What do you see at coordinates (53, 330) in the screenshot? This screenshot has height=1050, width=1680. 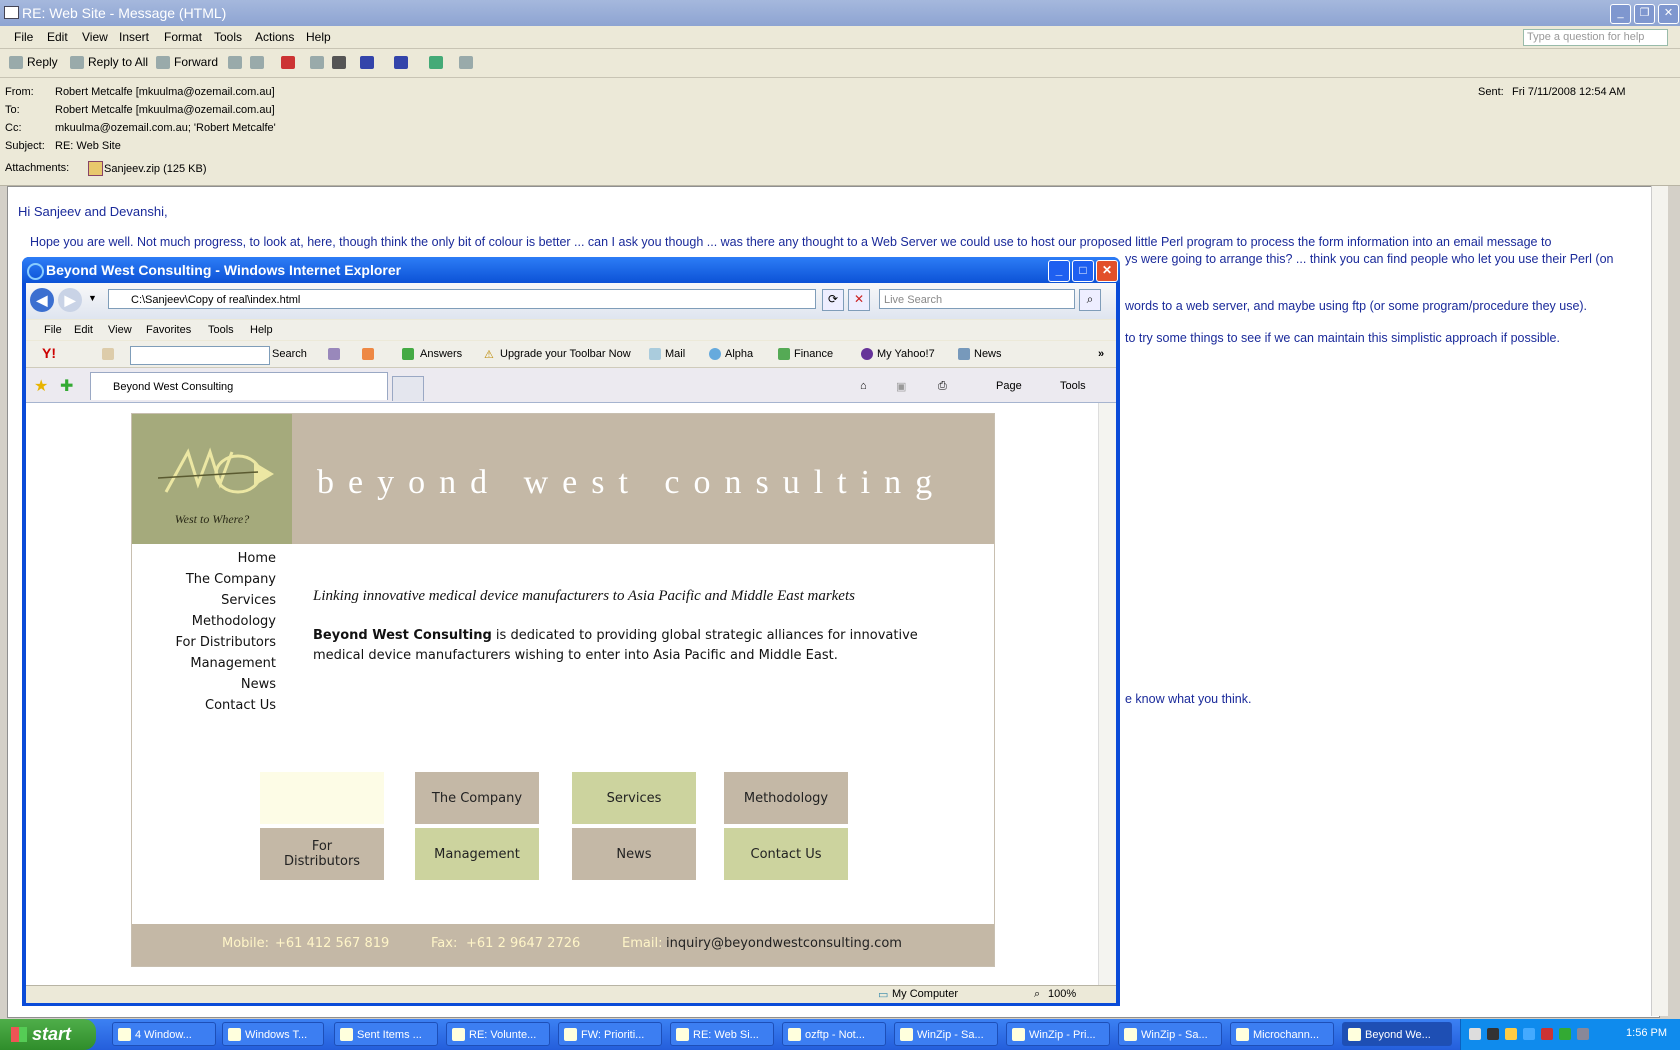 I see `ie-menu-file: File` at bounding box center [53, 330].